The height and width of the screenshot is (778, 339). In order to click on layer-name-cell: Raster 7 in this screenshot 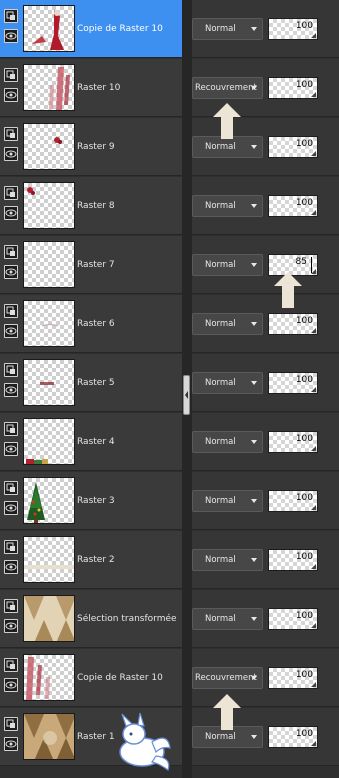, I will do `click(91, 265)`.